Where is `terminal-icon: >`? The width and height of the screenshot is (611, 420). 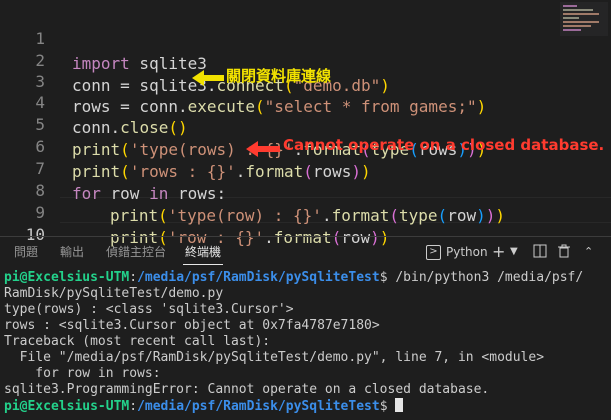
terminal-icon: > is located at coordinates (433, 252).